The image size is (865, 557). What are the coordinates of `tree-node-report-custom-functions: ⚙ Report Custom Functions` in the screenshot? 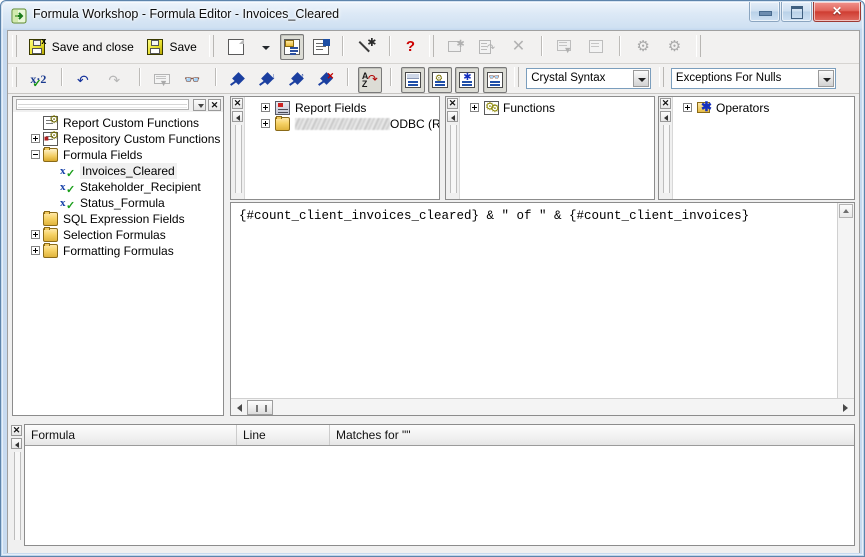 It's located at (118, 123).